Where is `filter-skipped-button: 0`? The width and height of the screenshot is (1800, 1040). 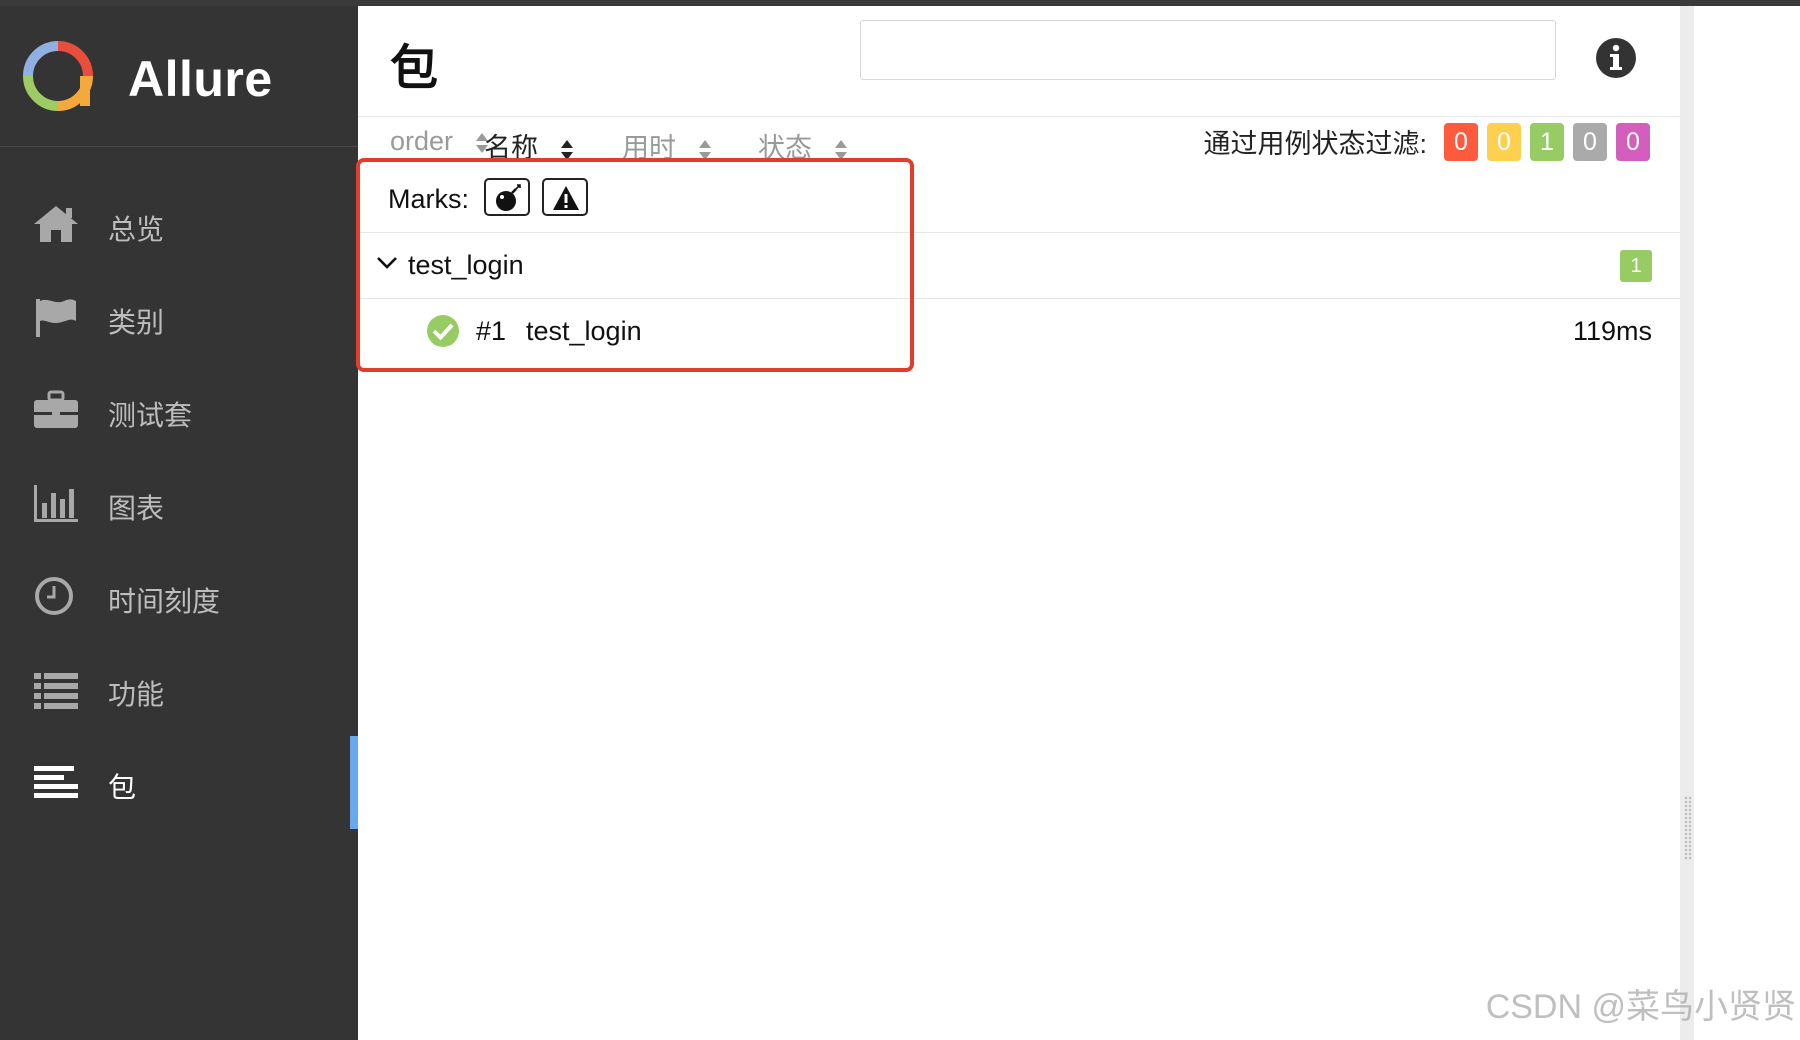
filter-skipped-button: 0 is located at coordinates (1590, 141).